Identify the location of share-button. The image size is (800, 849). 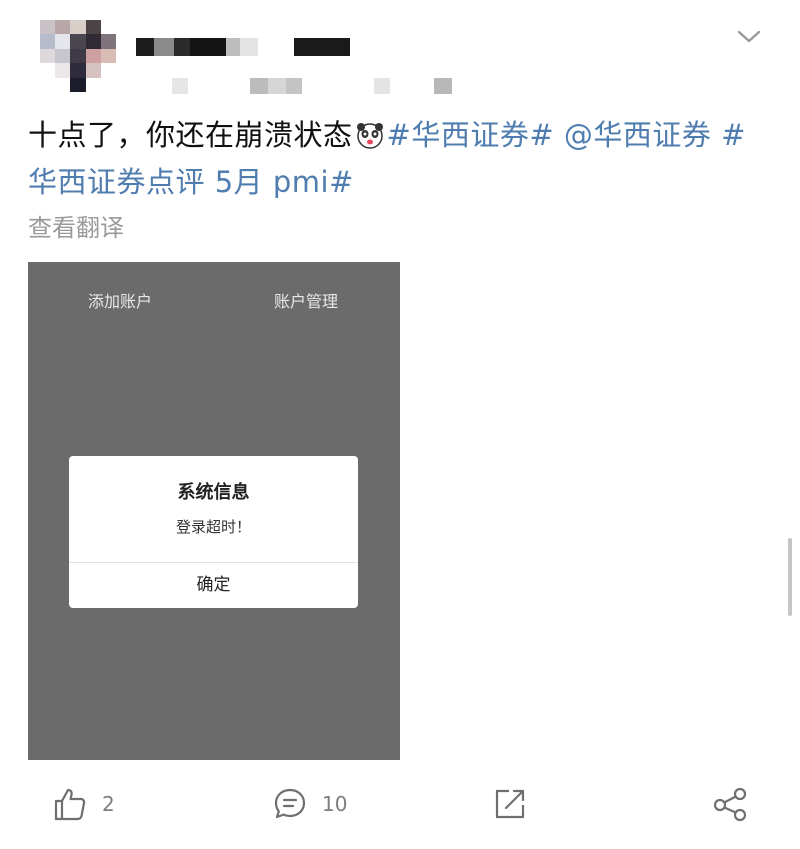
(731, 804).